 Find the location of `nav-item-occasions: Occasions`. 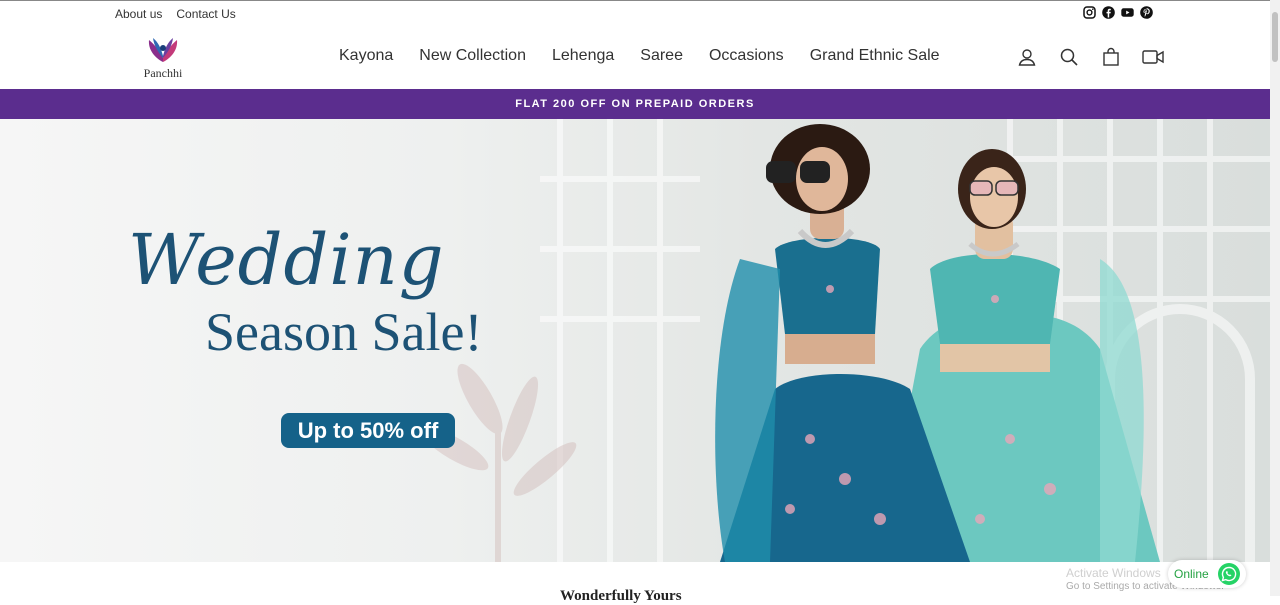

nav-item-occasions: Occasions is located at coordinates (746, 56).